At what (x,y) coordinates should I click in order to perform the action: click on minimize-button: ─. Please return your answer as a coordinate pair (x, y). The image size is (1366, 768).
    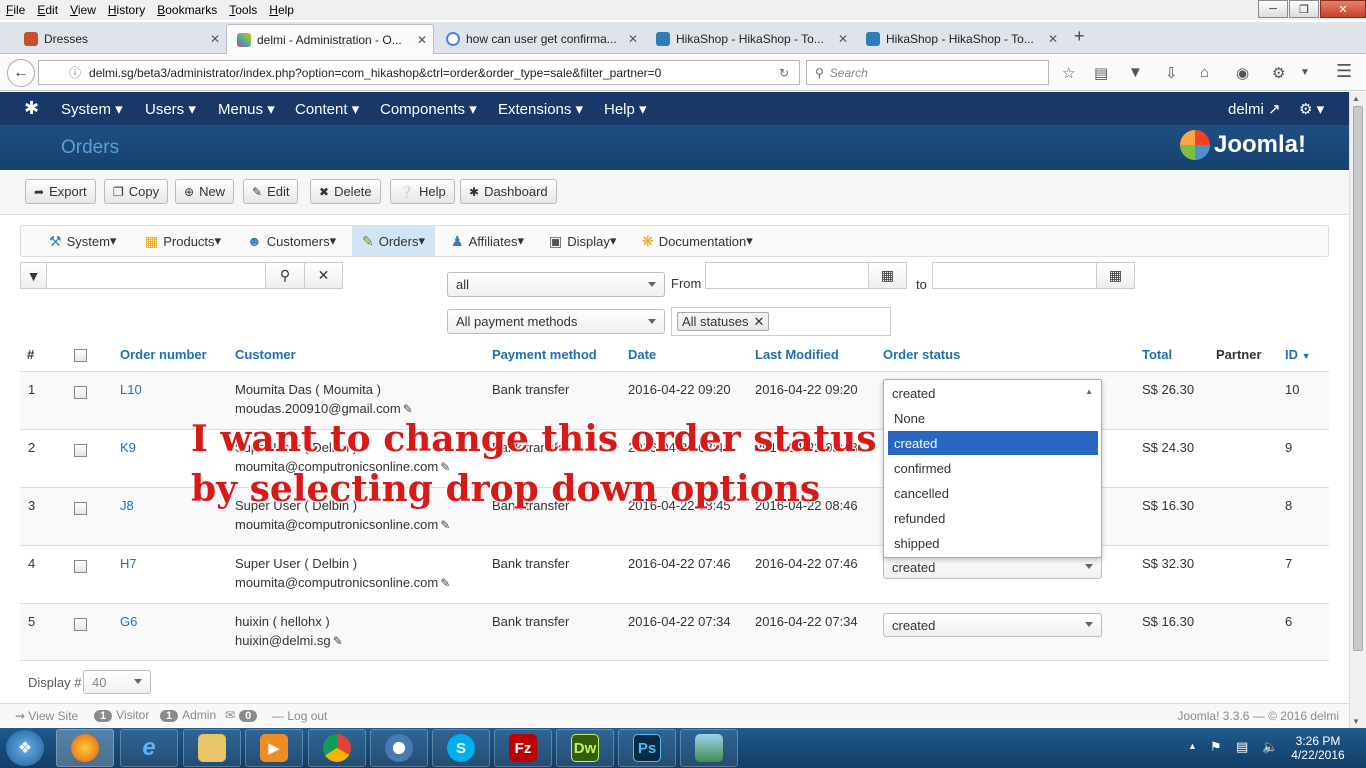
    Looking at the image, I should click on (1273, 9).